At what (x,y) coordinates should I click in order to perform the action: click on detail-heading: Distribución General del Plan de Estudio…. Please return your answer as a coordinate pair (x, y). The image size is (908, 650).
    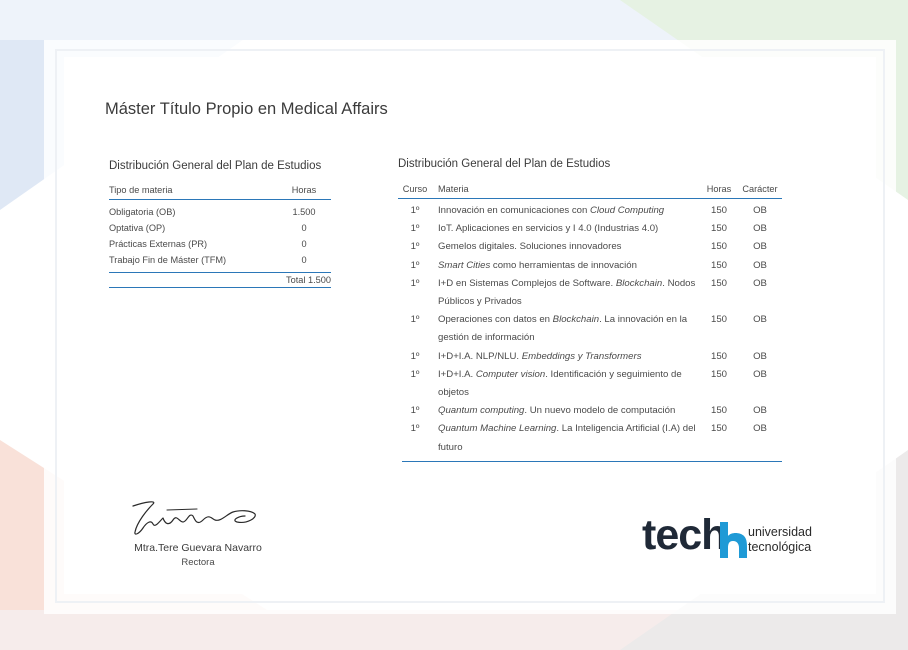
    Looking at the image, I should click on (504, 164).